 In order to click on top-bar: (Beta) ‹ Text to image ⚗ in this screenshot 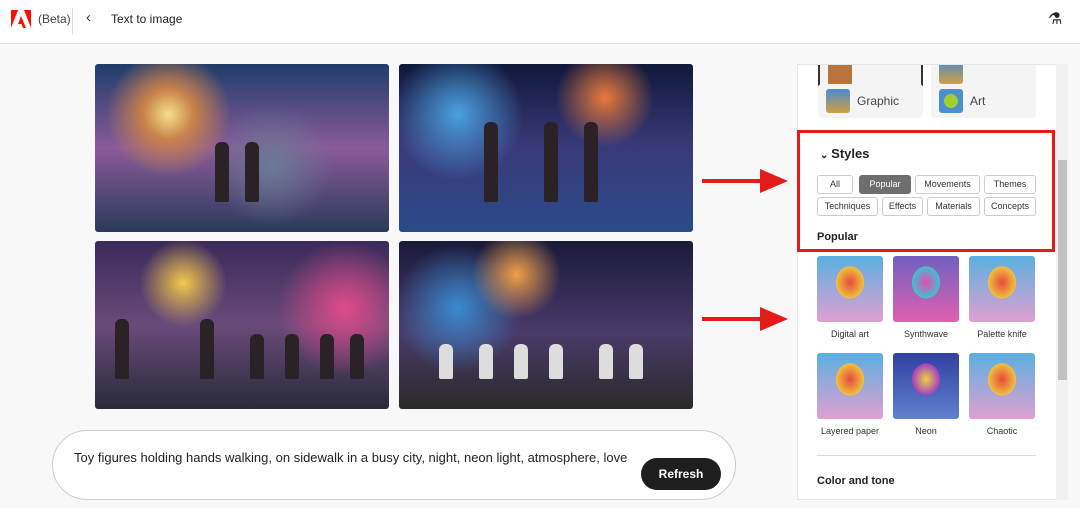, I will do `click(540, 22)`.